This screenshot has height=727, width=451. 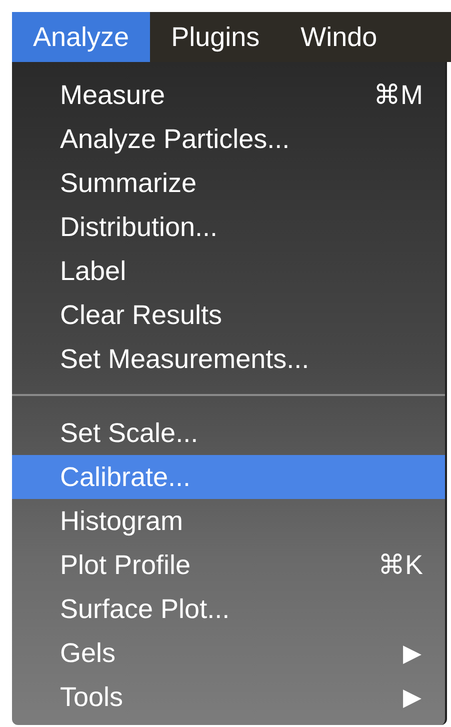 What do you see at coordinates (94, 271) in the screenshot?
I see `menu-item-label: Label` at bounding box center [94, 271].